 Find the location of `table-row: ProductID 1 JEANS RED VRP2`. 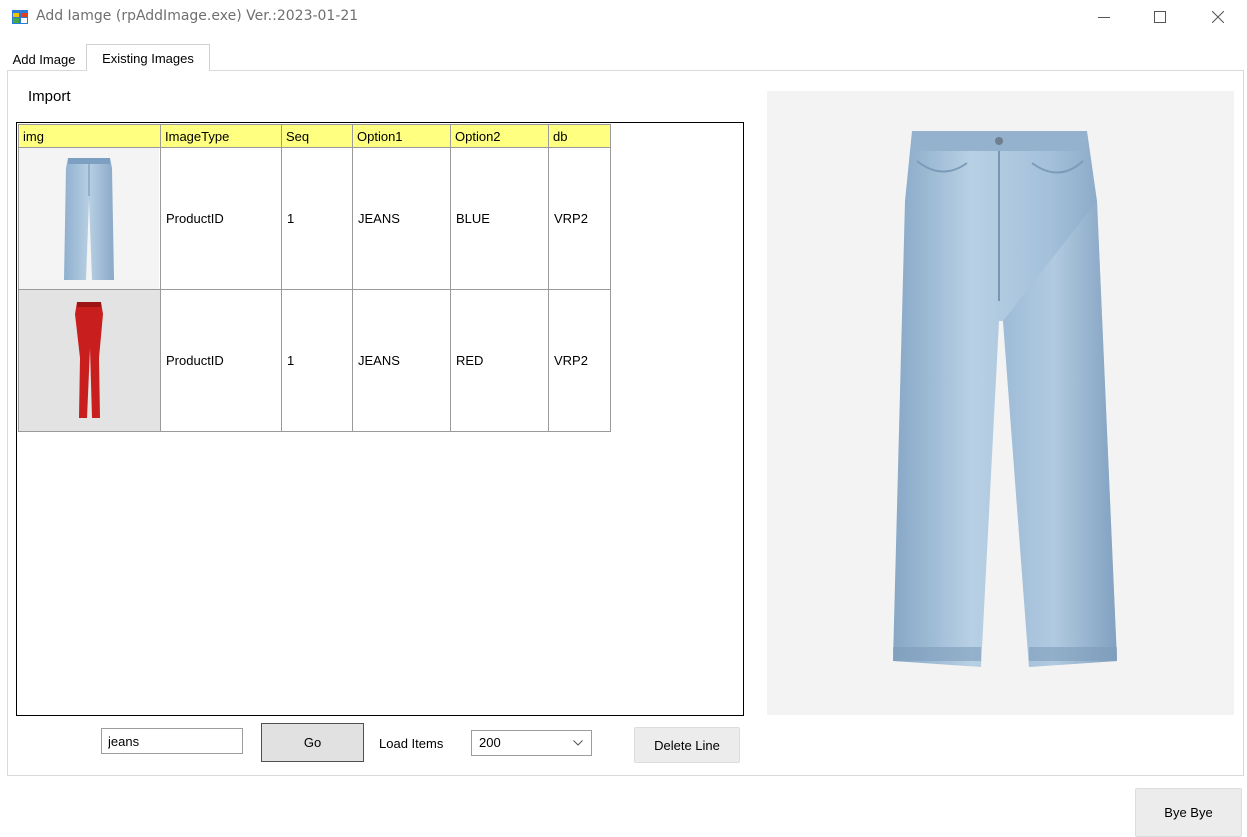

table-row: ProductID 1 JEANS RED VRP2 is located at coordinates (314, 360).